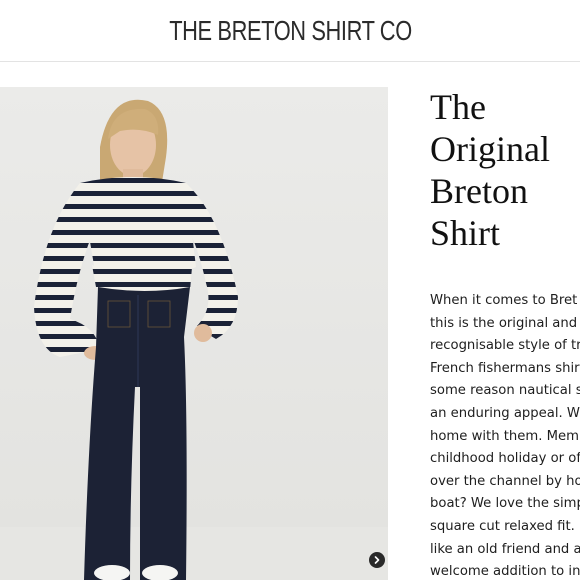 The image size is (580, 580). I want to click on site-header: THE BRETON SHIRT CO, so click(290, 31).